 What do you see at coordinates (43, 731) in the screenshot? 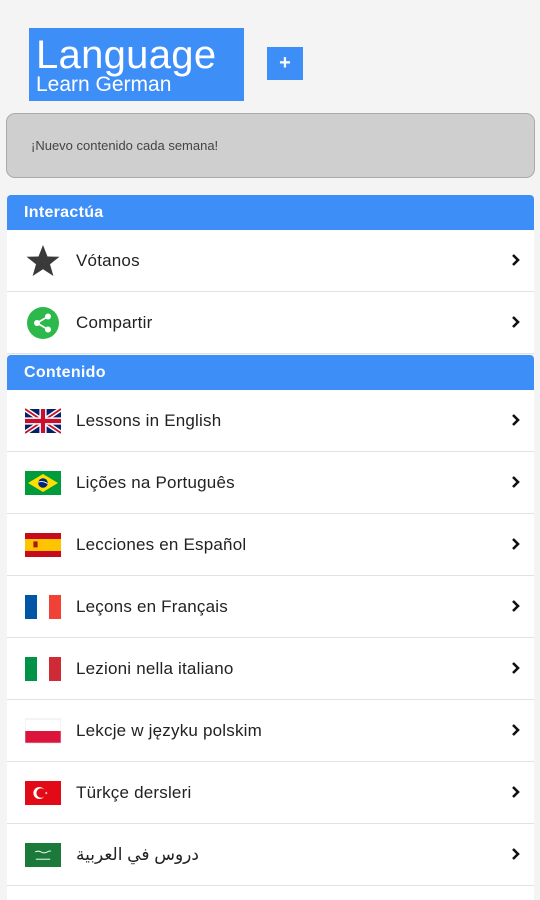
I see `poland-flag-icon` at bounding box center [43, 731].